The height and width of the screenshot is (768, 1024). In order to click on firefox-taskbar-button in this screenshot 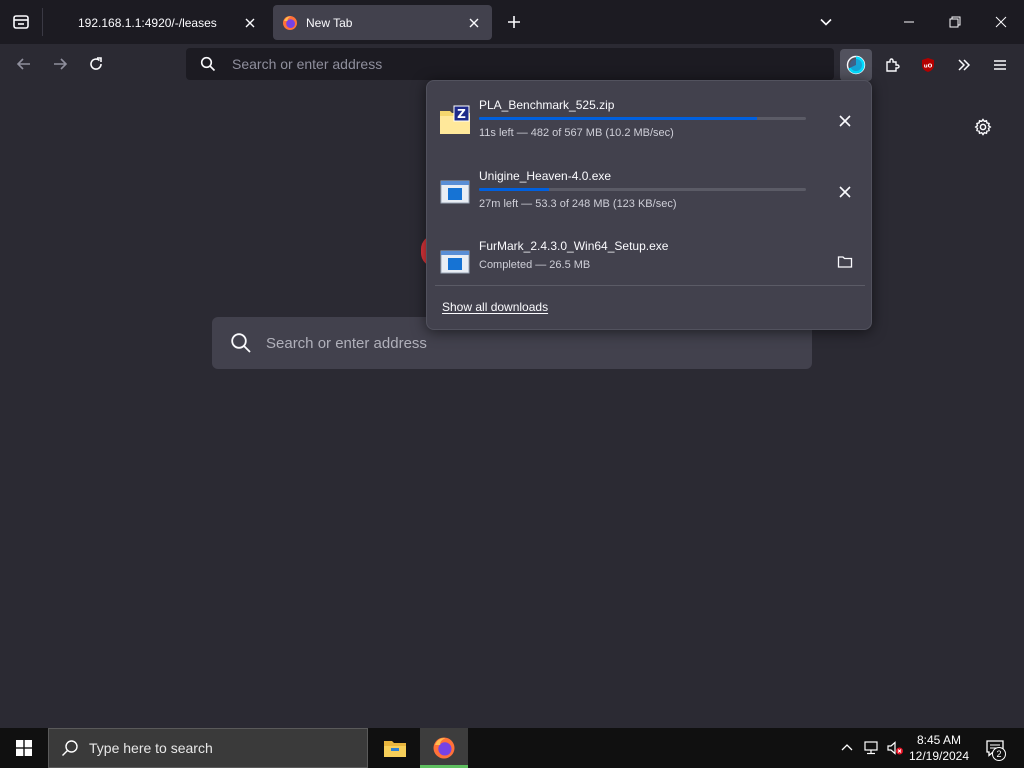, I will do `click(444, 748)`.